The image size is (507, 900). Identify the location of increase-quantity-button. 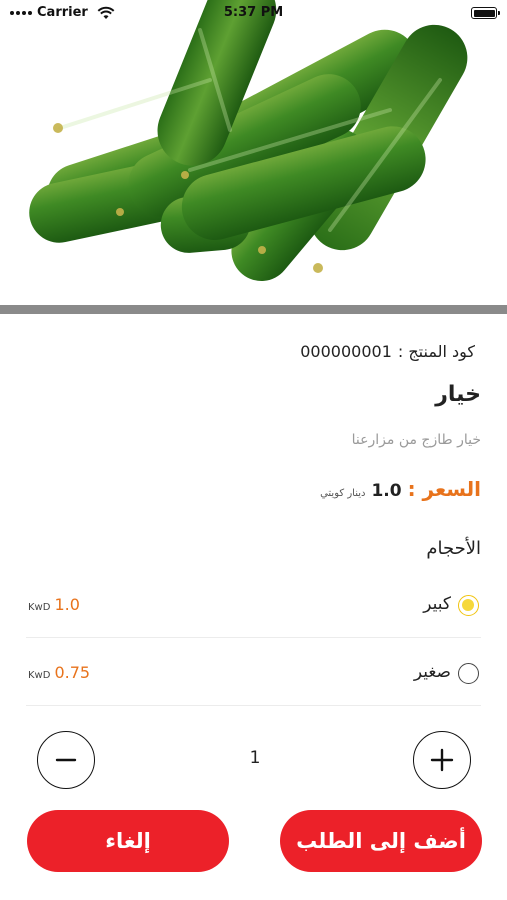
(442, 760).